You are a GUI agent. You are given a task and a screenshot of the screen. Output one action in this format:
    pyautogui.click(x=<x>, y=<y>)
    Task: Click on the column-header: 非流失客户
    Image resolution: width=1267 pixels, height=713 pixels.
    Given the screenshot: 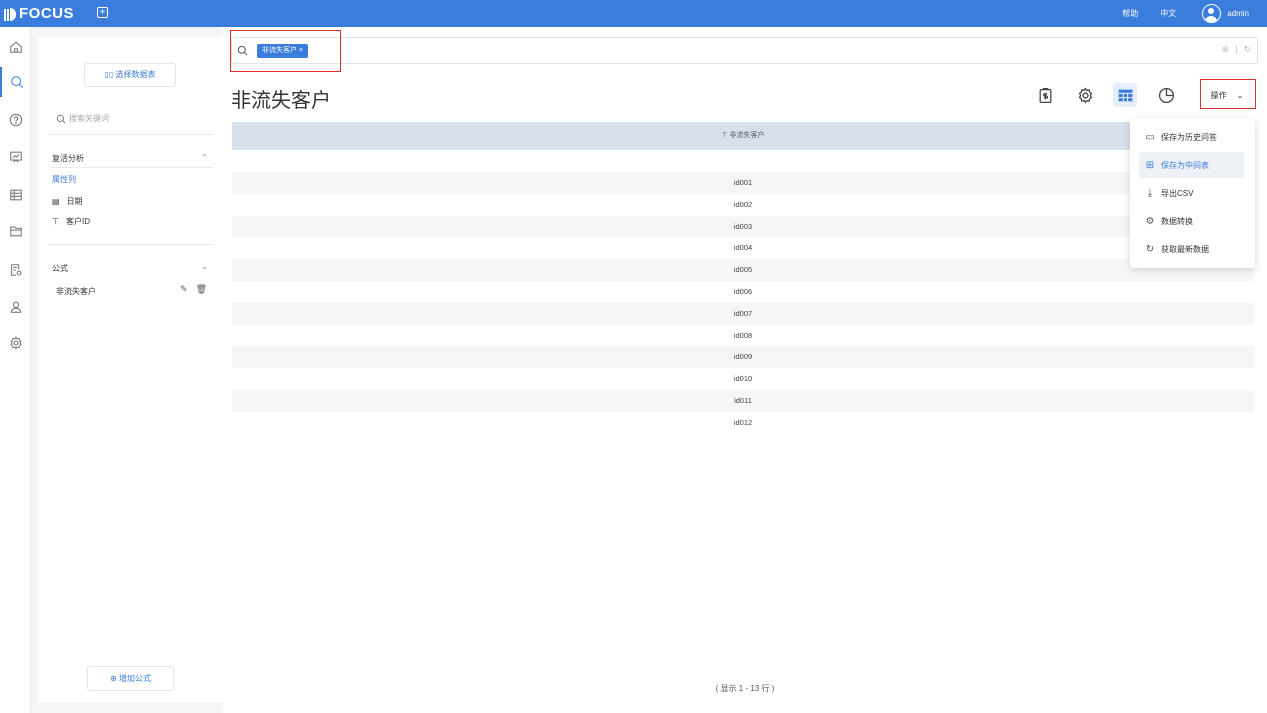 What is the action you would take?
    pyautogui.click(x=747, y=135)
    